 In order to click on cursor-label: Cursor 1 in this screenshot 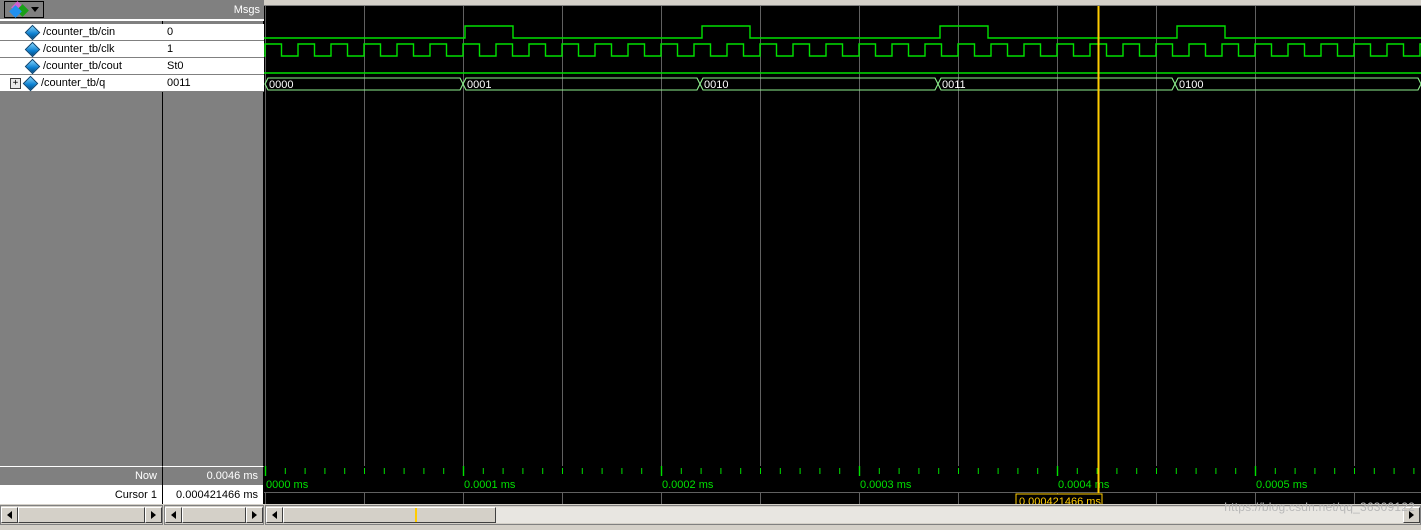, I will do `click(135, 494)`.